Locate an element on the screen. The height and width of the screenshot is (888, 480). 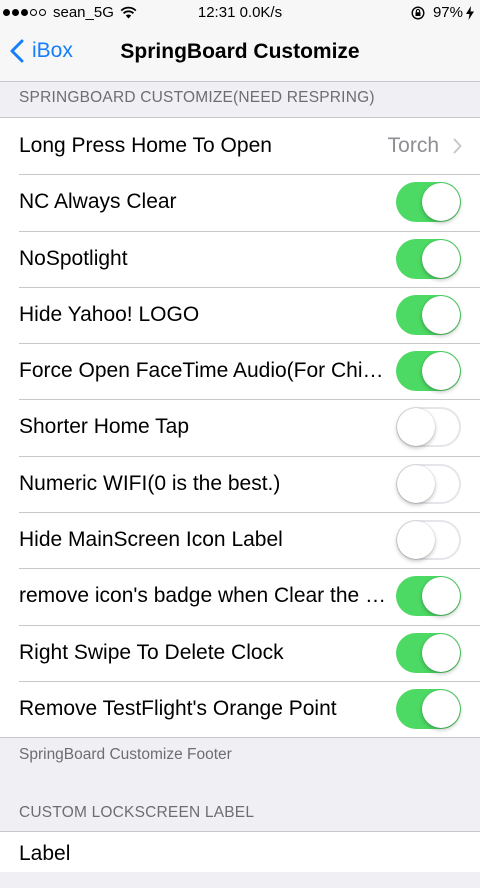
row-label: Hide MainScreen Icon Label is located at coordinates (151, 540).